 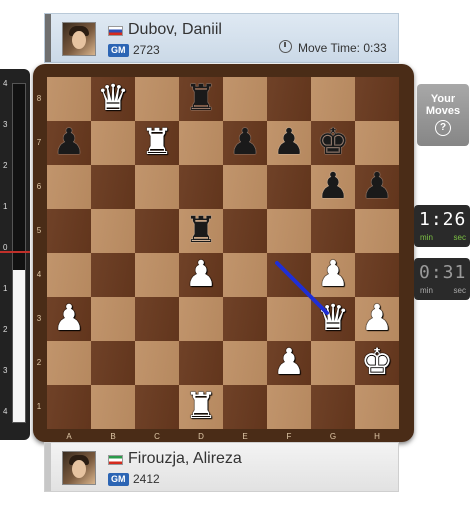 I want to click on square-b8: ♛, so click(x=113, y=99).